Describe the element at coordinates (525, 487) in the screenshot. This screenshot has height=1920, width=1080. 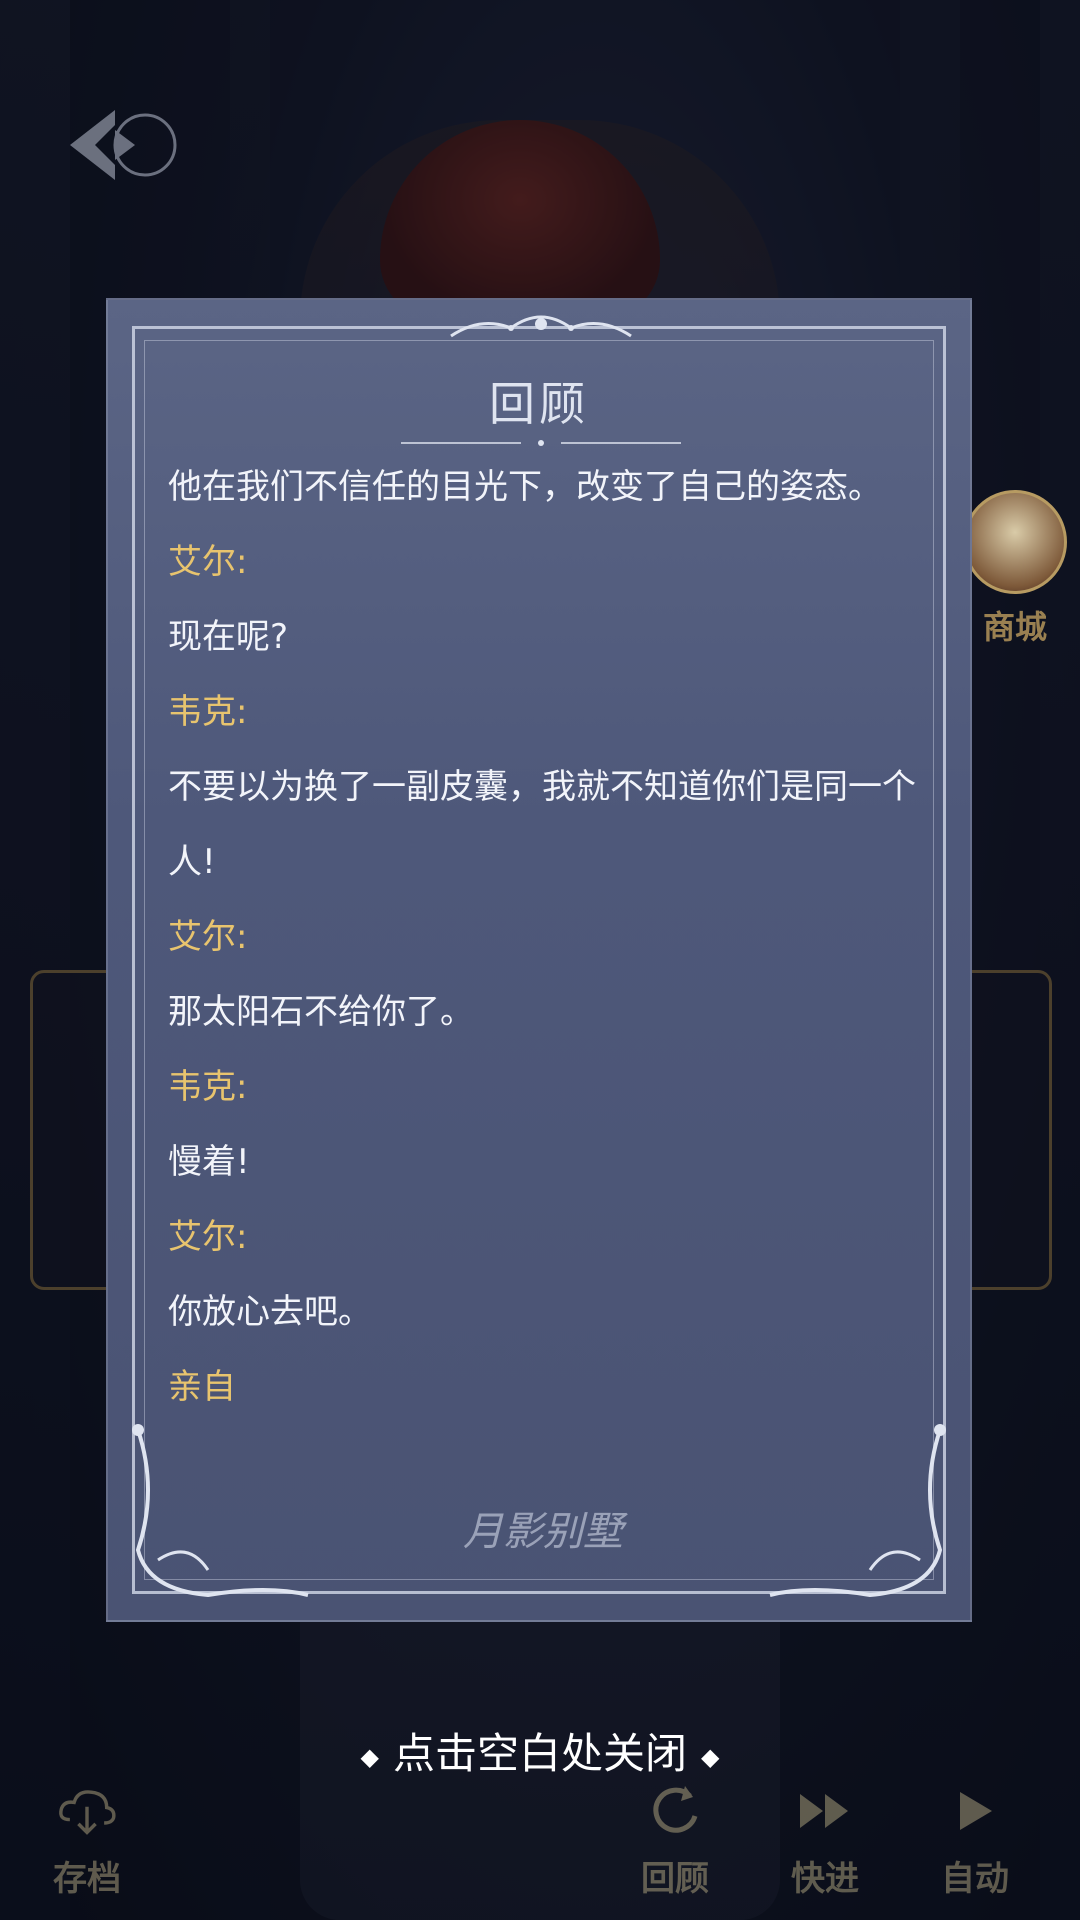
I see `log-text: 他在我们不信任的目光下，改变了自己的姿态。` at that location.